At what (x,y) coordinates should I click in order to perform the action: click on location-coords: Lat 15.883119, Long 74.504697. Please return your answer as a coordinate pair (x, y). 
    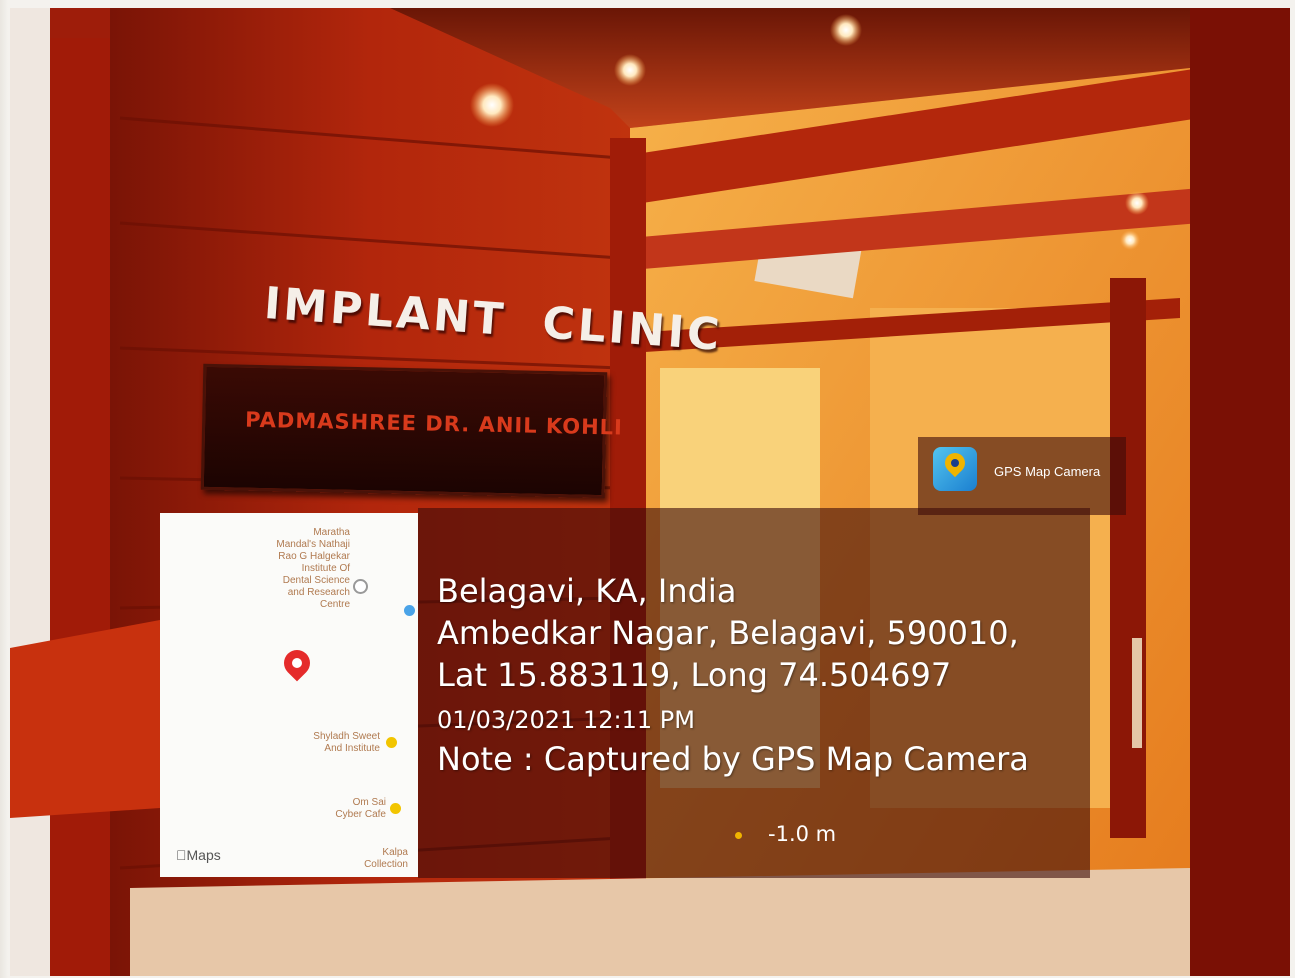
    Looking at the image, I should click on (694, 675).